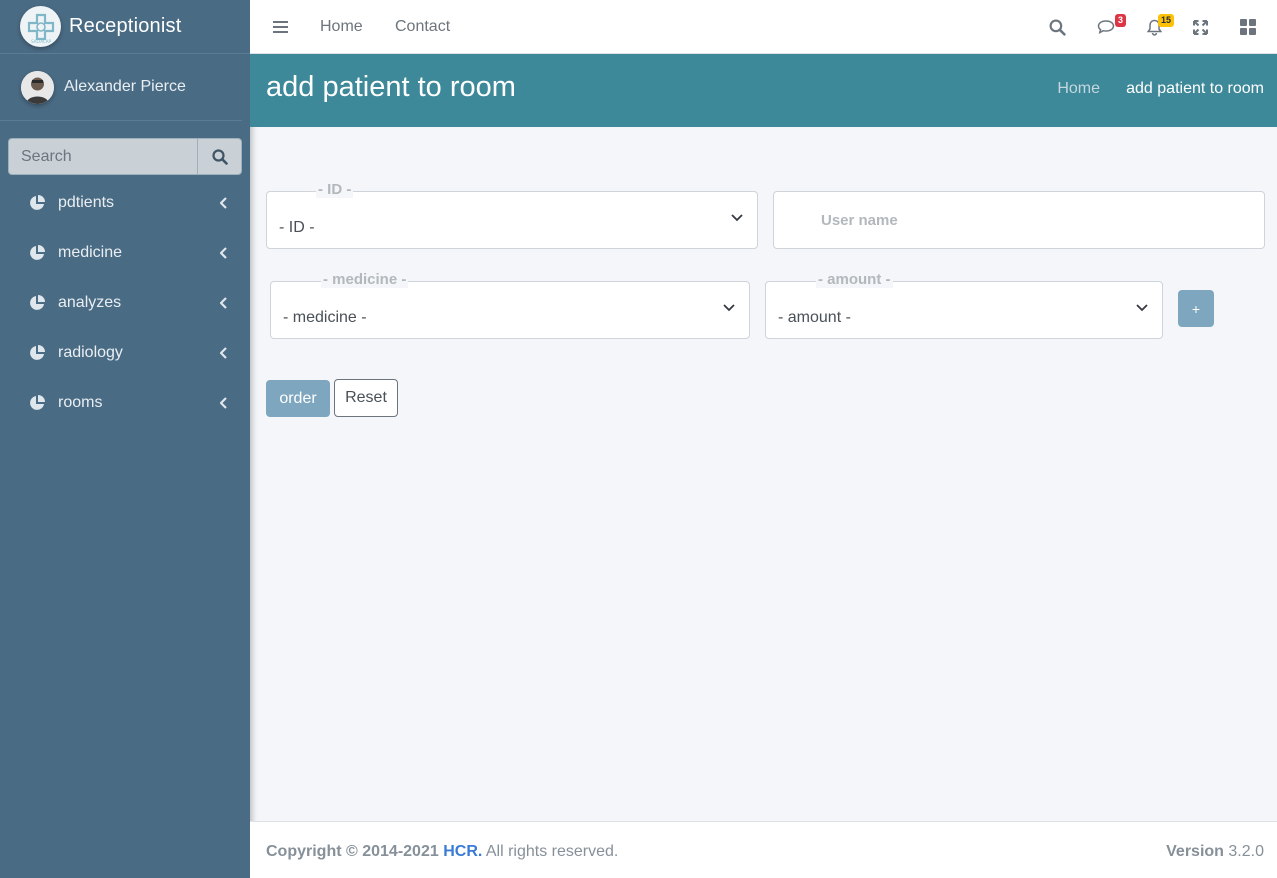 The width and height of the screenshot is (1277, 878). I want to click on notifications-badge: 15, so click(1166, 20).